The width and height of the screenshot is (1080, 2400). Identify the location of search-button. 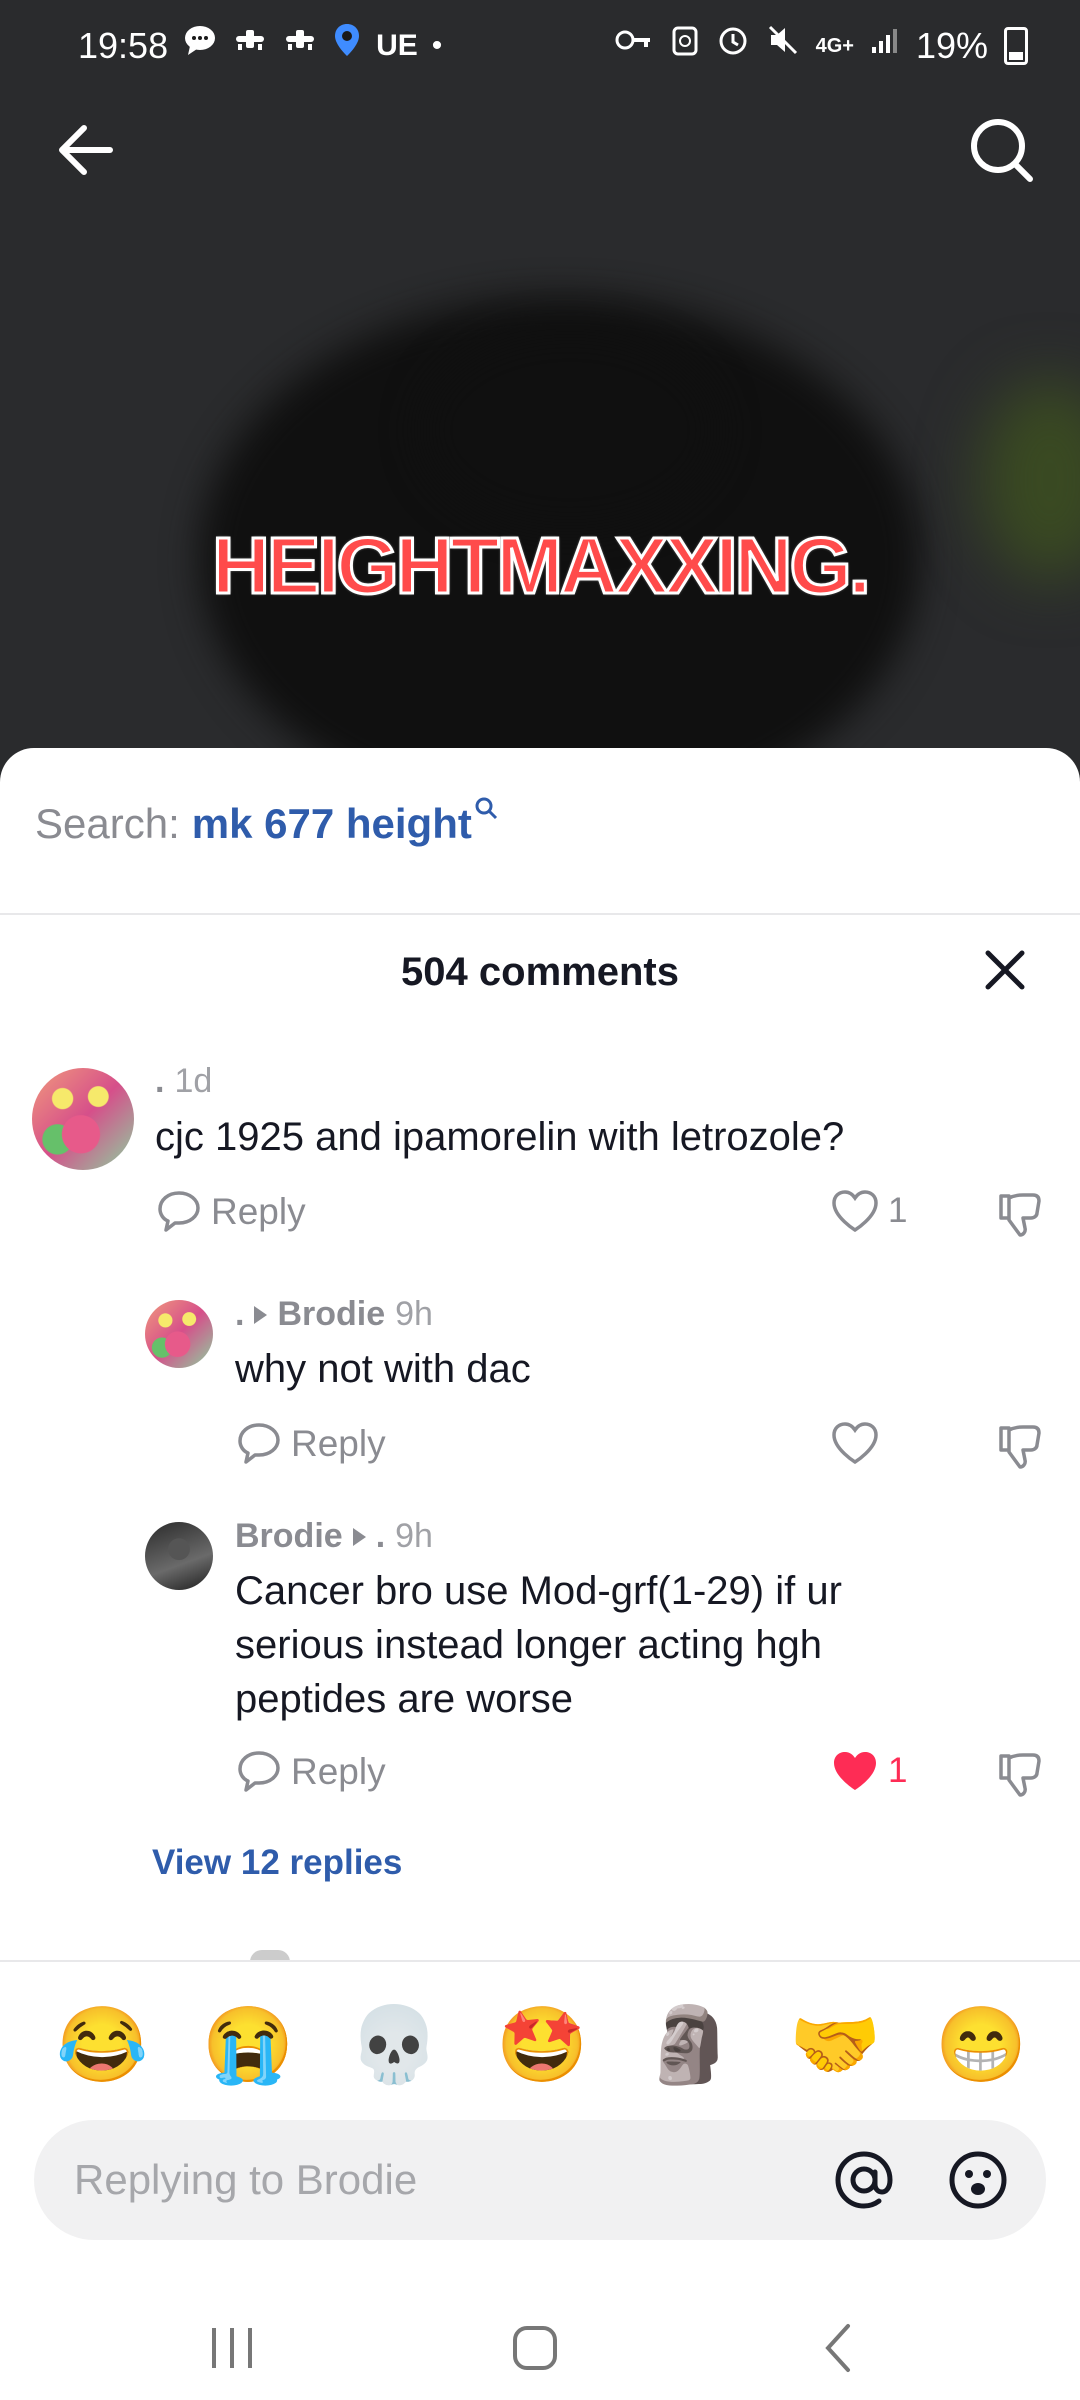
(1000, 150).